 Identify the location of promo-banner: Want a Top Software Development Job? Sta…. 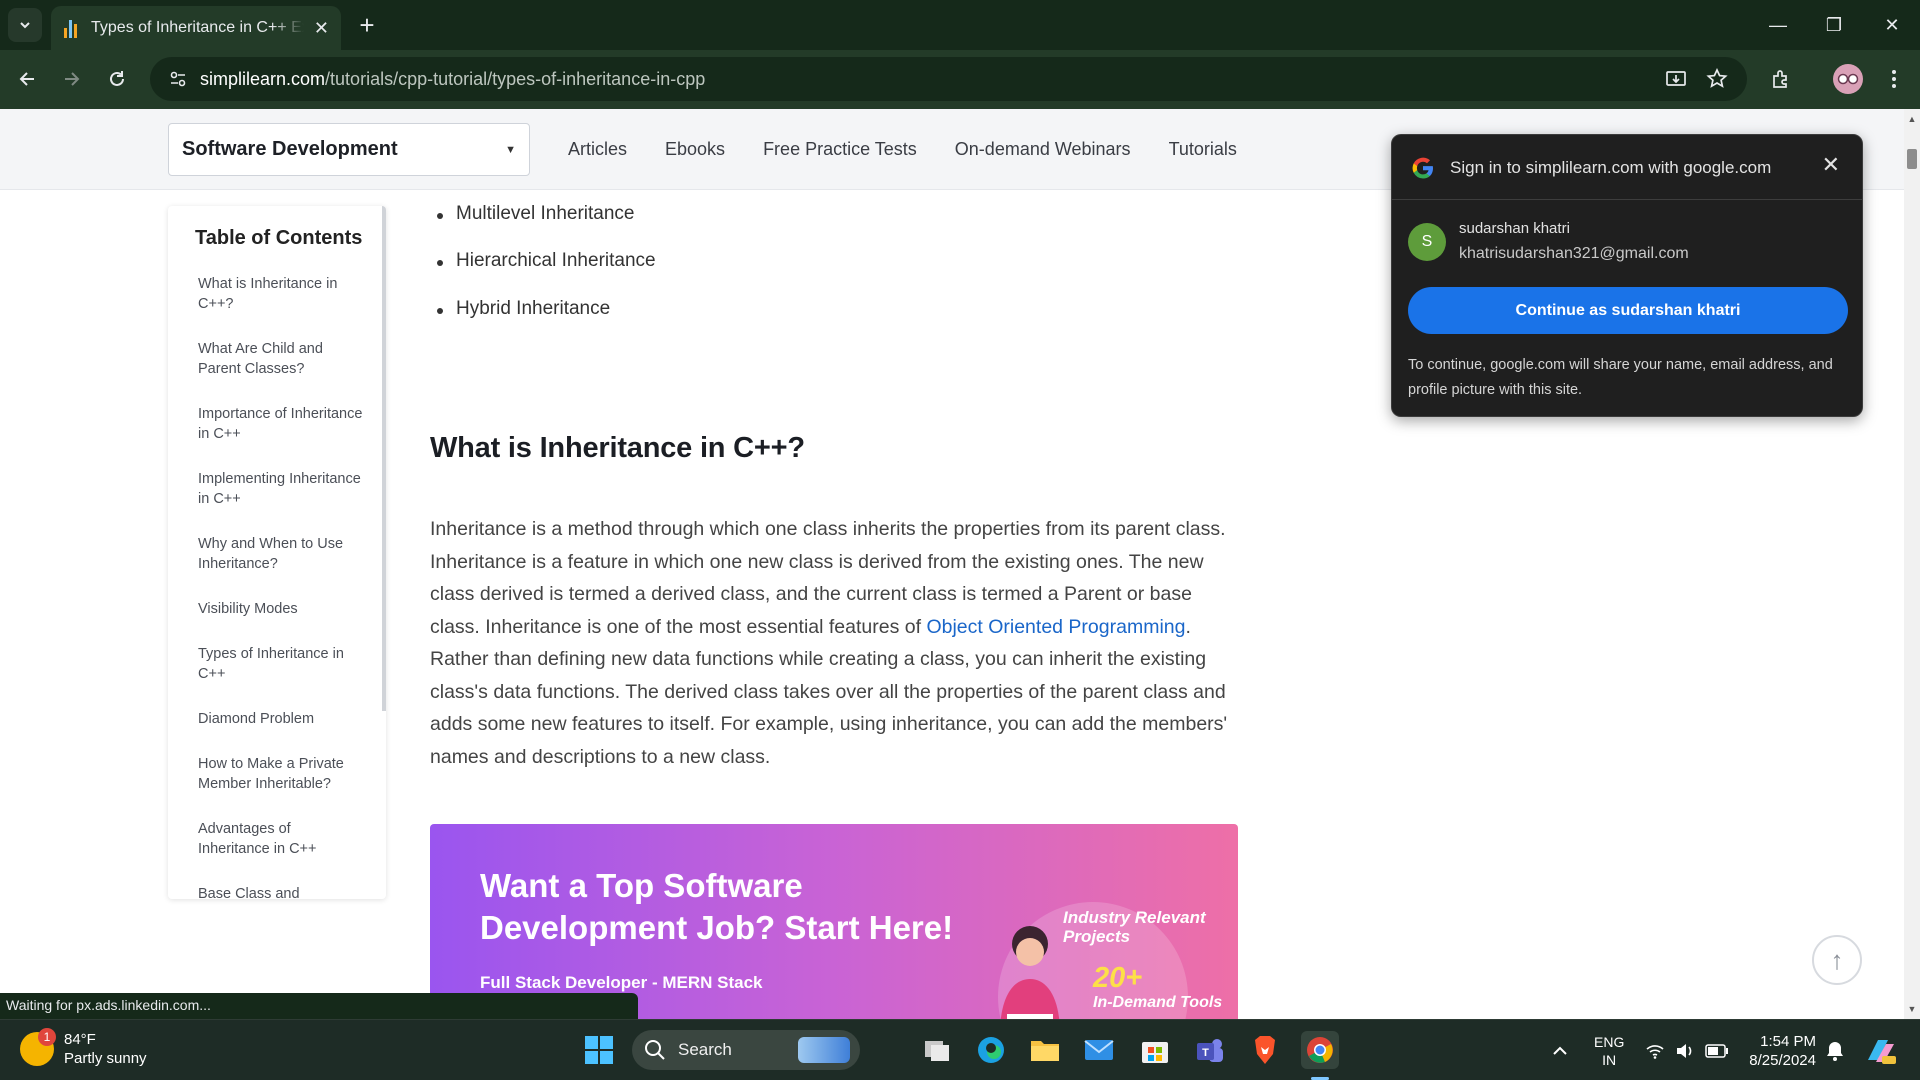
(834, 921).